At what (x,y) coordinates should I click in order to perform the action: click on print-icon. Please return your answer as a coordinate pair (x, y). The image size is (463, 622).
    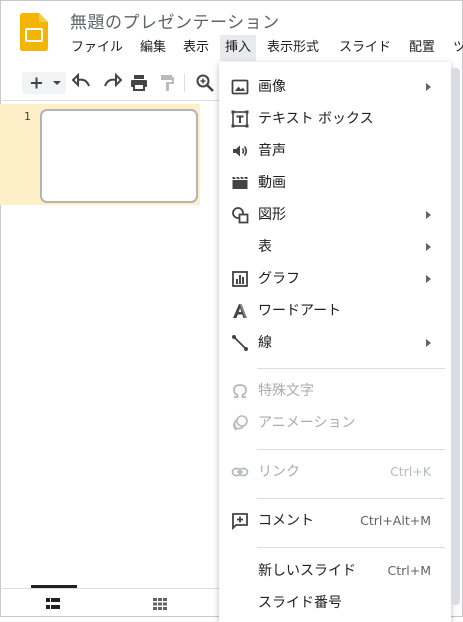
    Looking at the image, I should click on (139, 83).